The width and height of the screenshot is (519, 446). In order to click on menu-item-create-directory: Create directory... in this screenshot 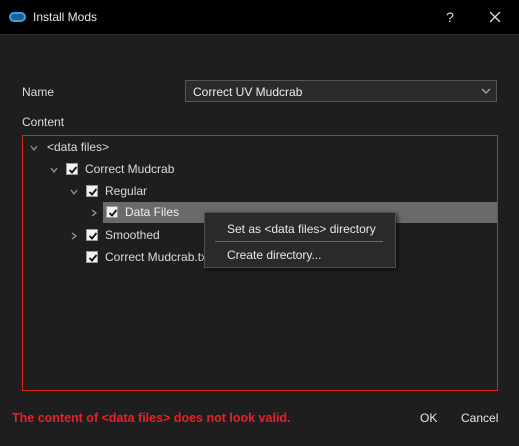, I will do `click(274, 255)`.